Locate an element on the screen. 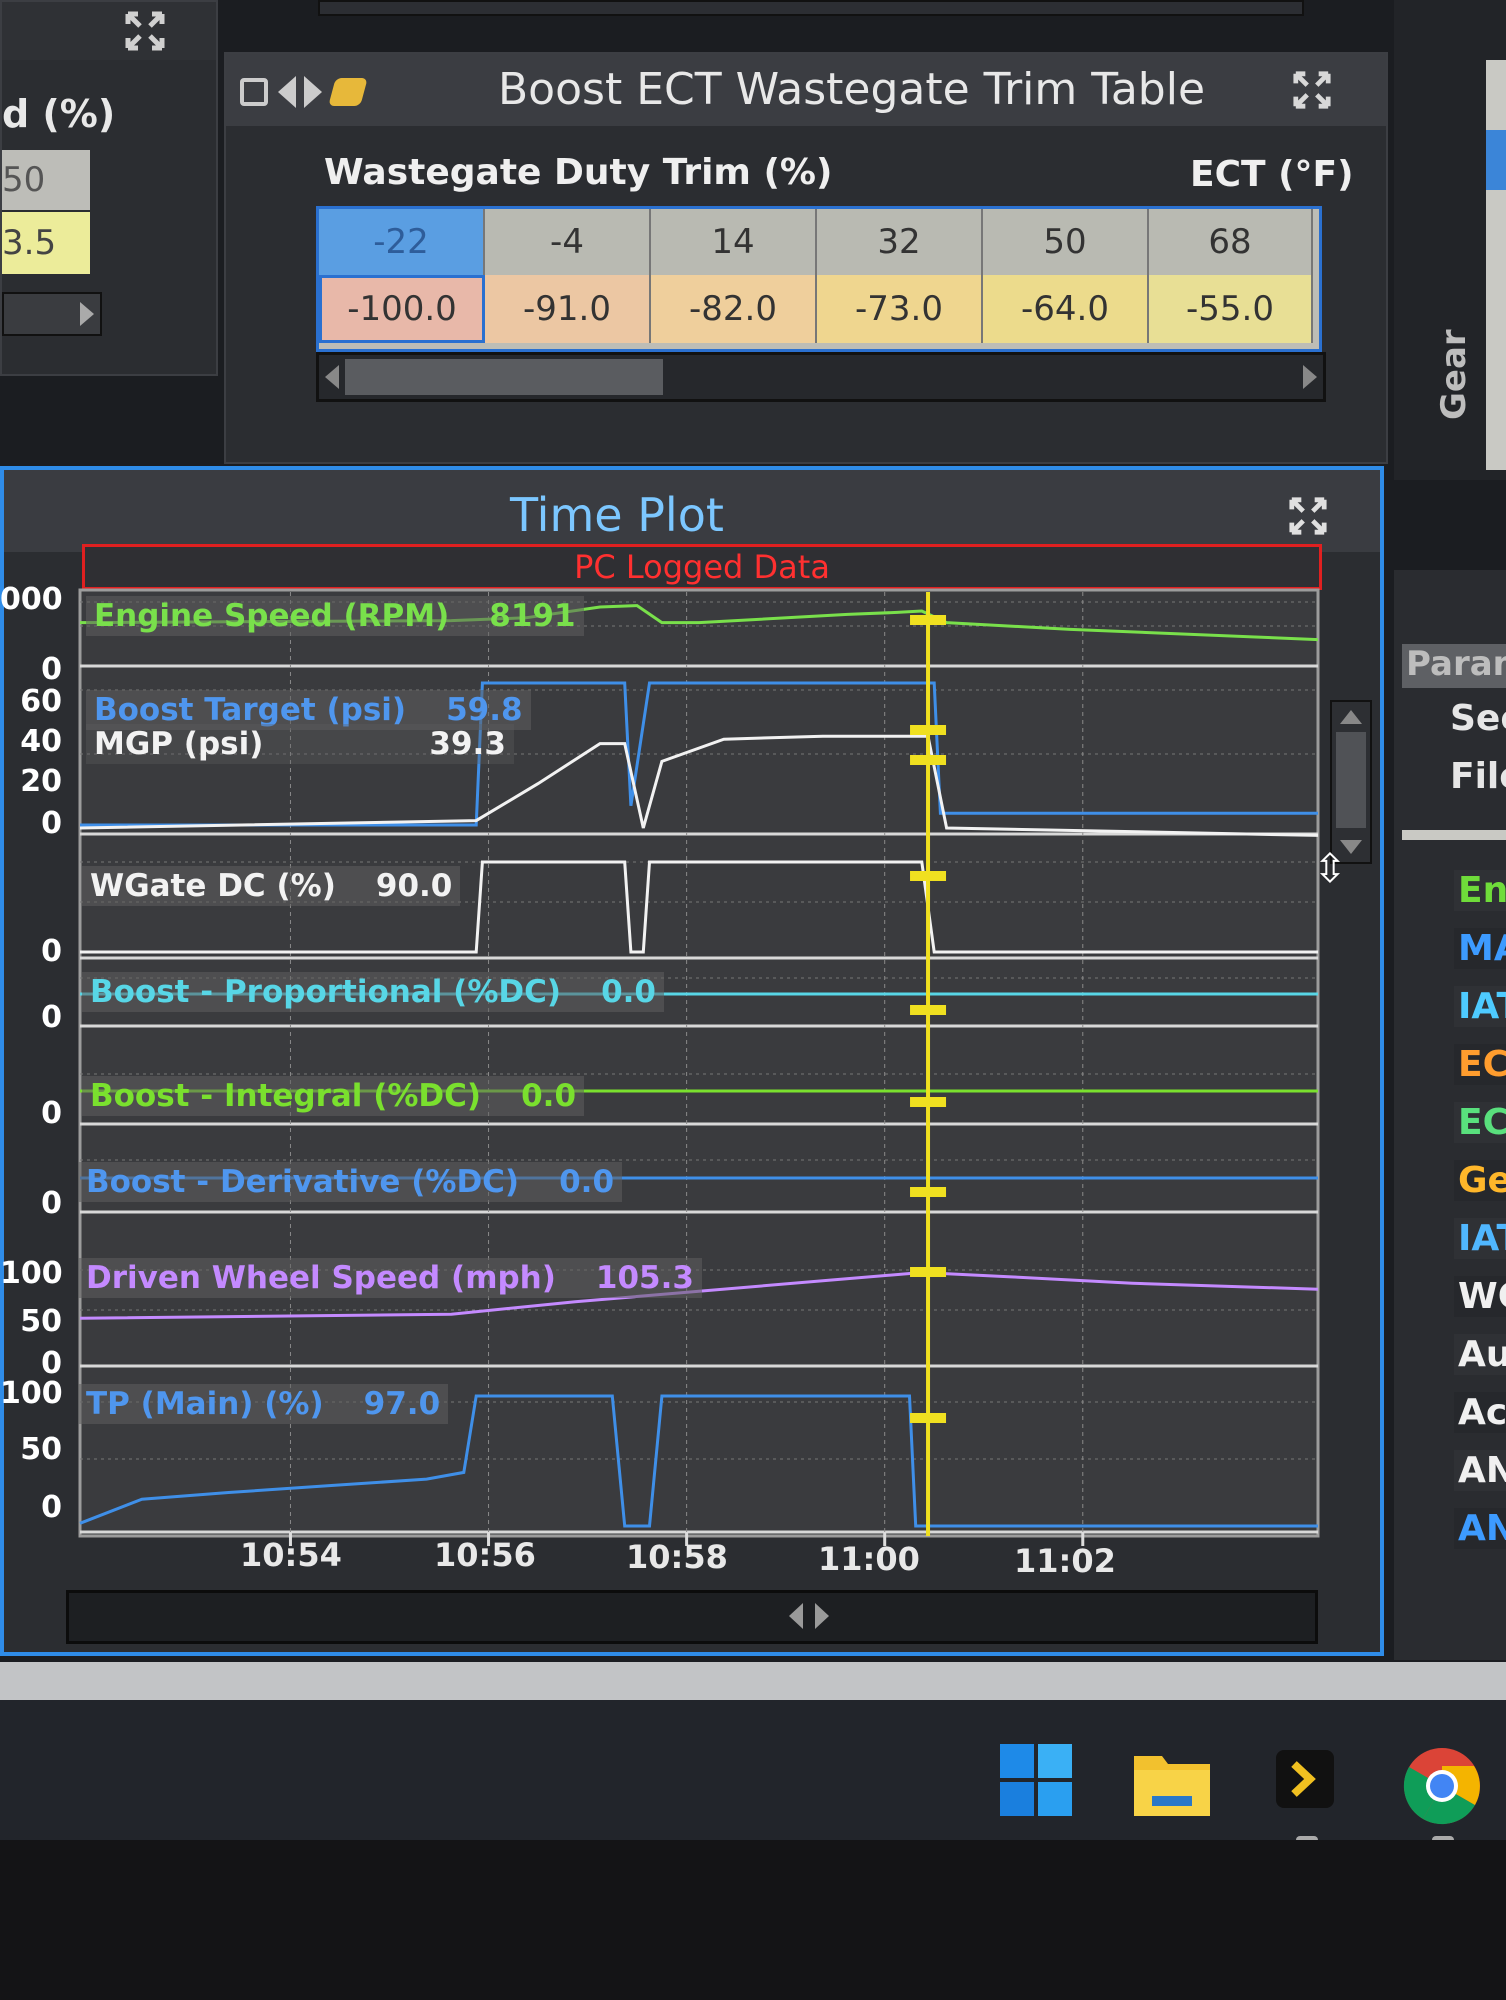  y-tick: 50 is located at coordinates (41, 1449).